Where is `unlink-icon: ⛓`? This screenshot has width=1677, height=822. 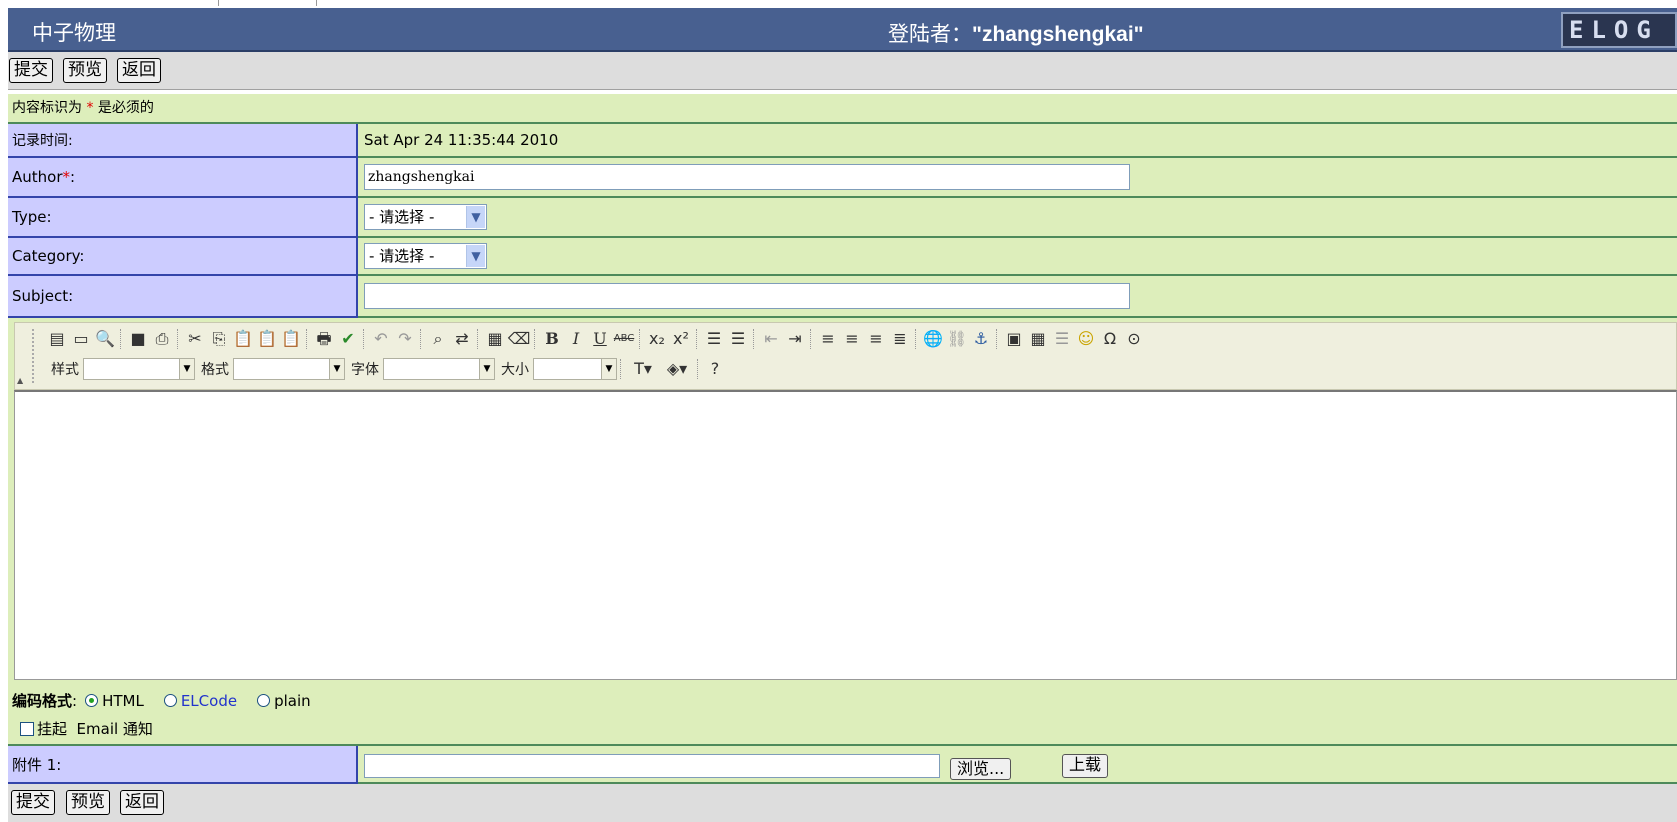 unlink-icon: ⛓ is located at coordinates (957, 339).